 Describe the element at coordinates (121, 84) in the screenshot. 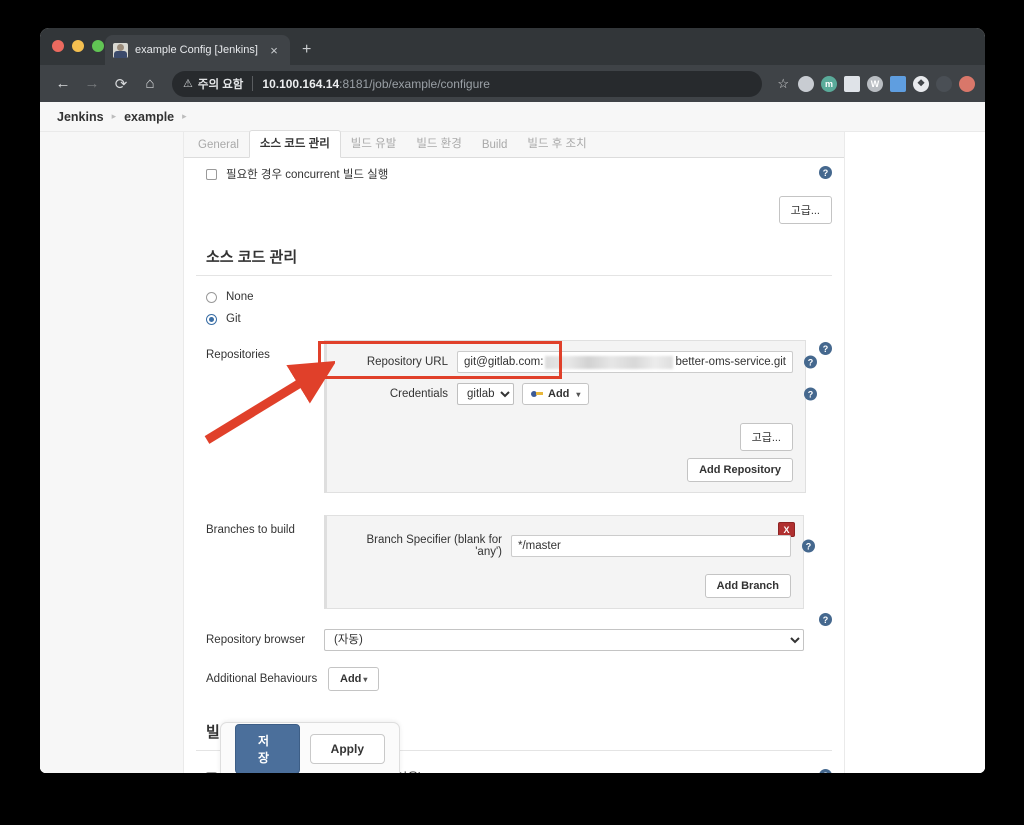

I see `reload-icon: ⟳` at that location.